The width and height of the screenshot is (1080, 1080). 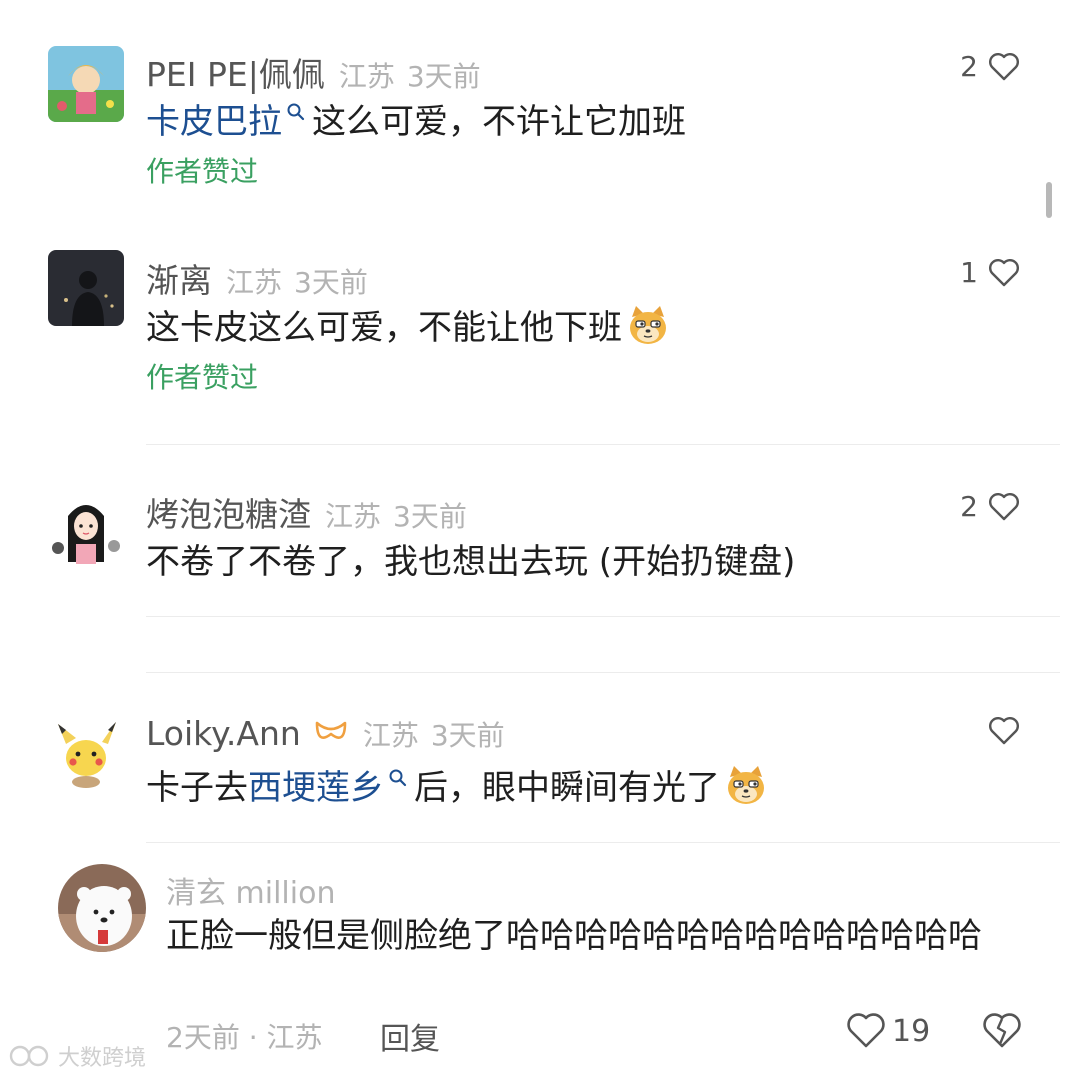 I want to click on comment-body: 这卡皮这么可爱，不能让他下班, so click(x=384, y=328).